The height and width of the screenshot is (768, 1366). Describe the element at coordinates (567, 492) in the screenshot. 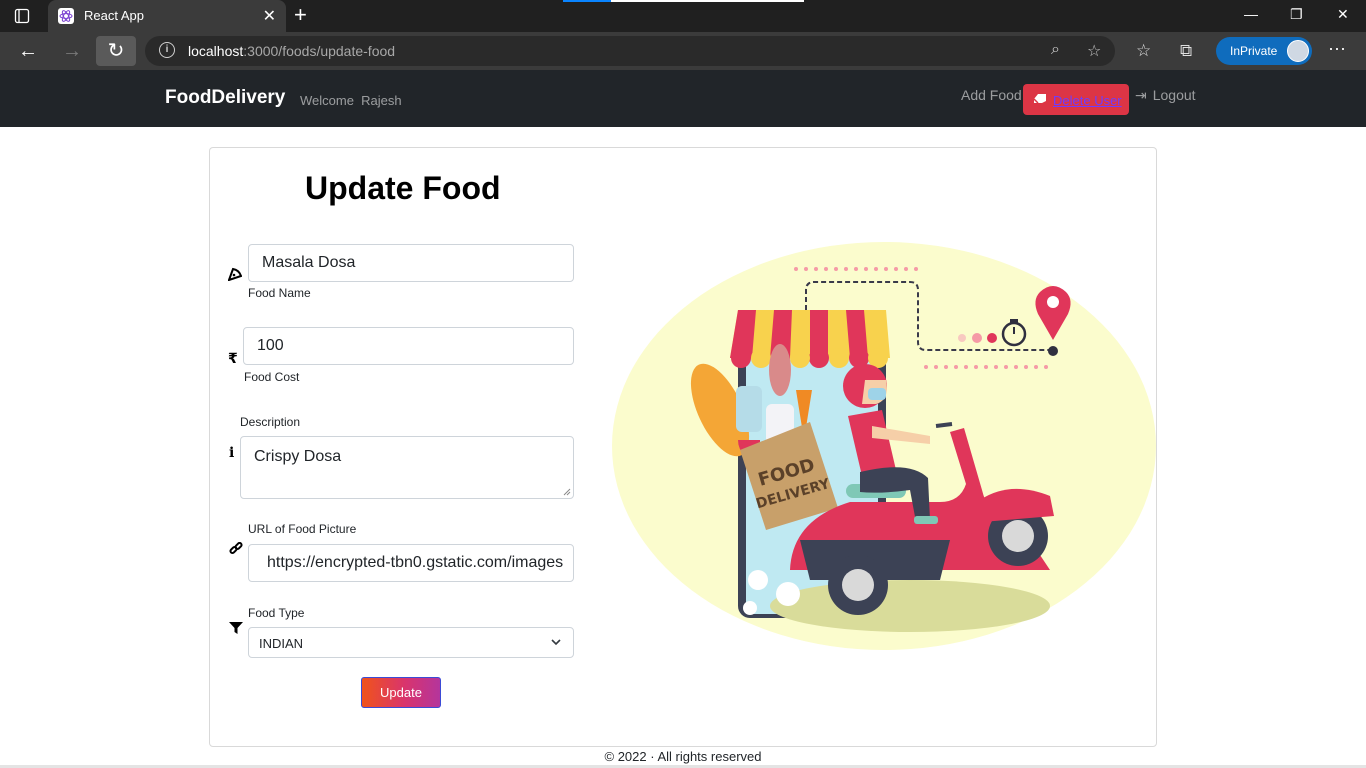

I see `resize-grip-icon` at that location.